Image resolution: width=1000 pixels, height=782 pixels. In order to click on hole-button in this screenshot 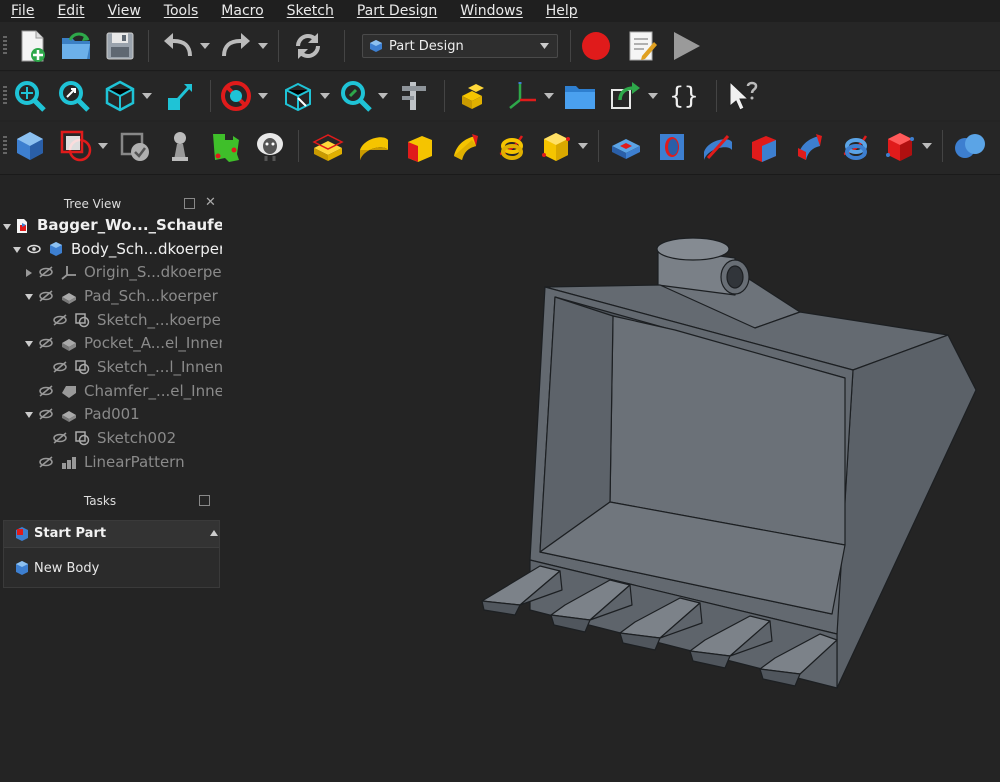, I will do `click(672, 146)`.